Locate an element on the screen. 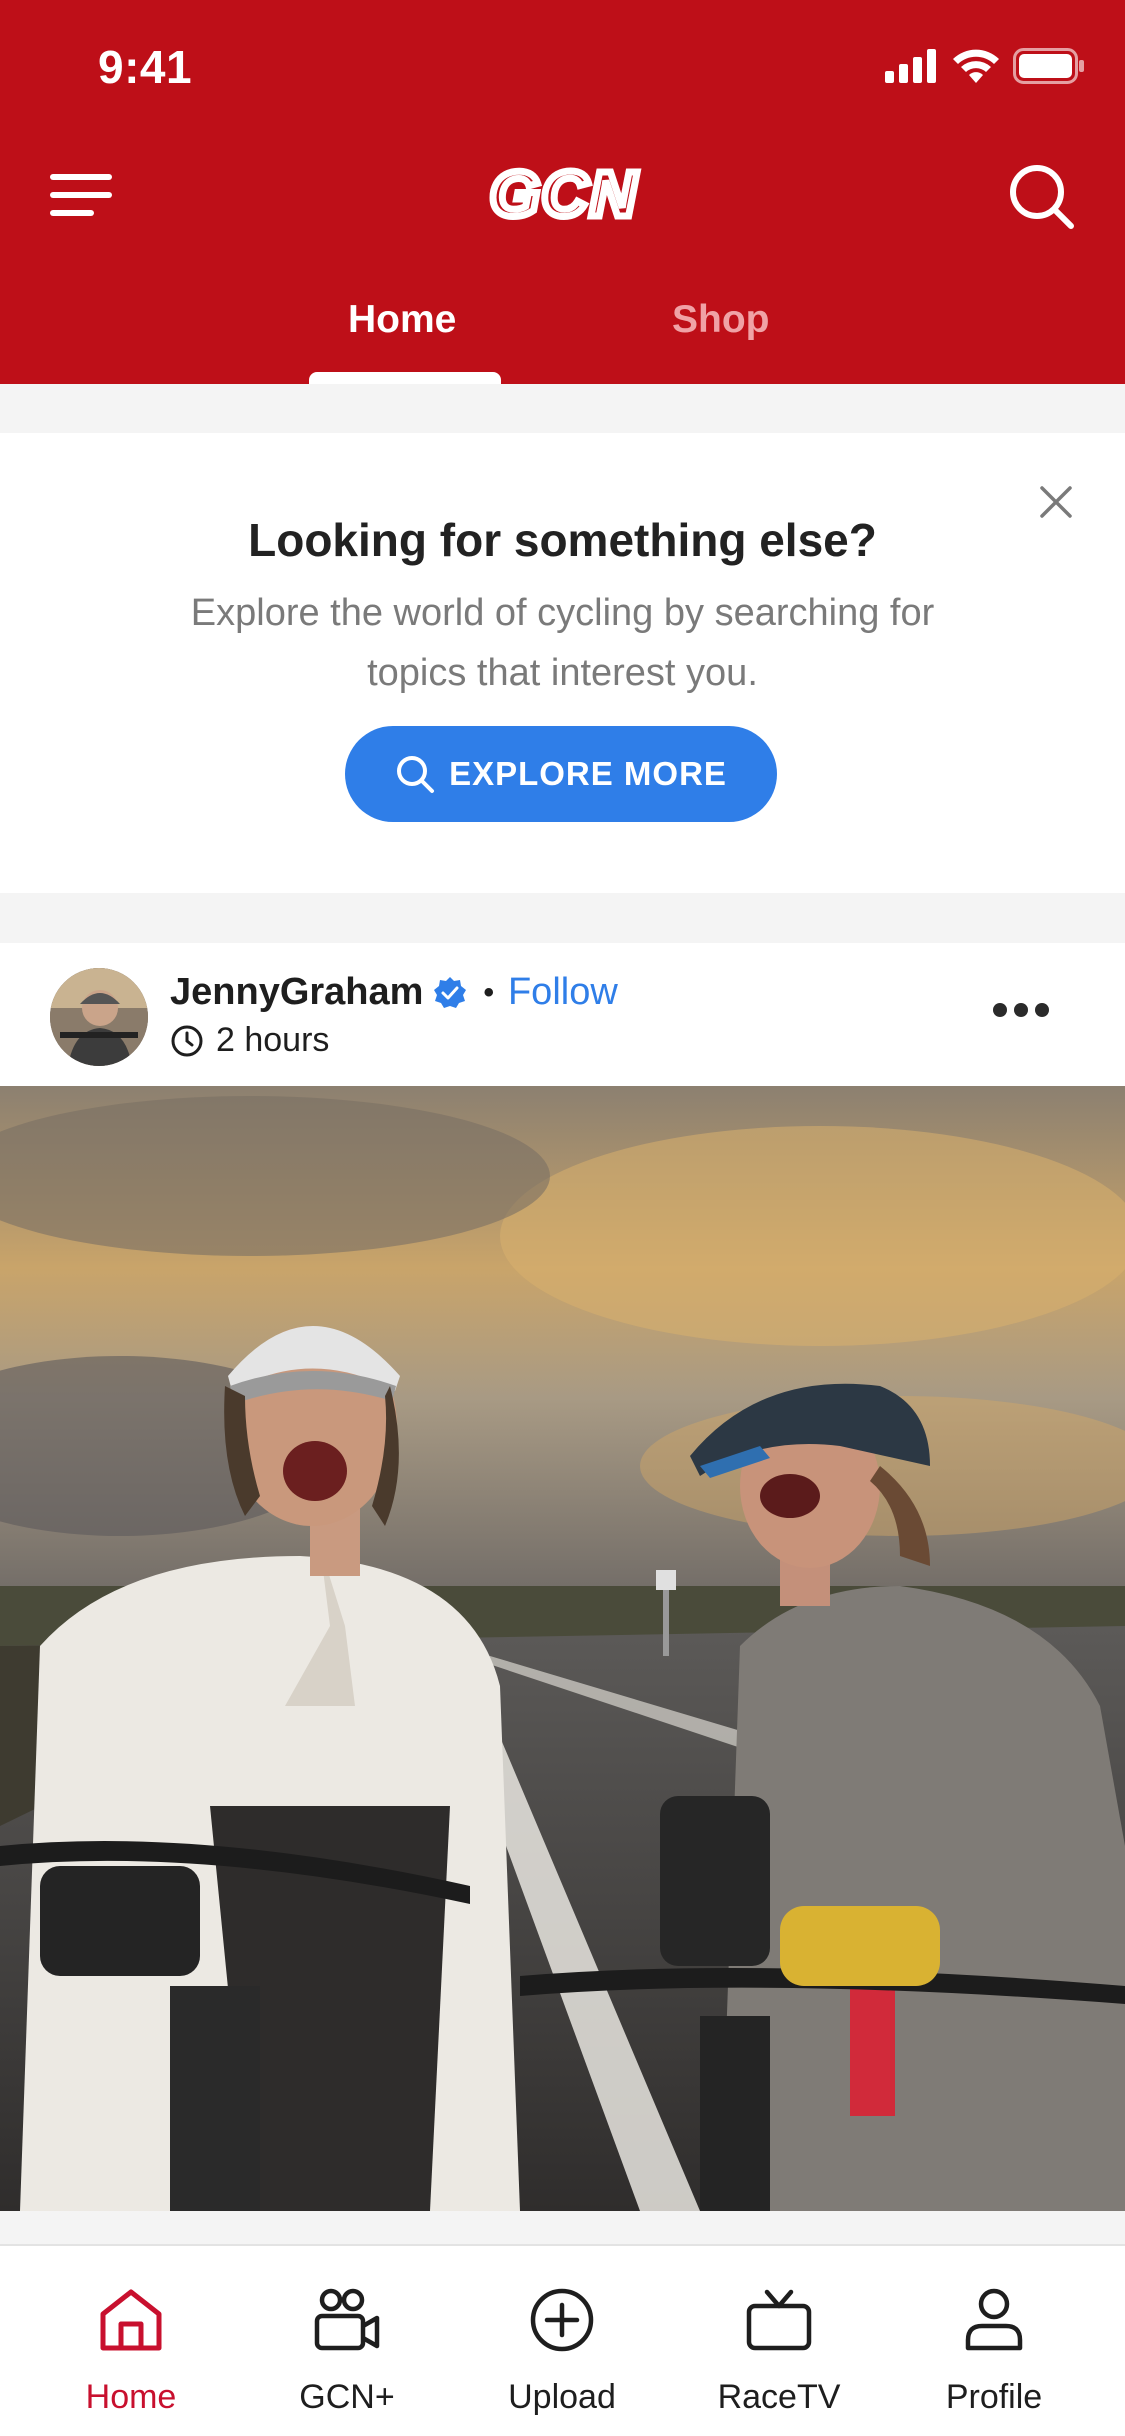 This screenshot has height=2436, width=1125. verified-badge-icon is located at coordinates (450, 992).